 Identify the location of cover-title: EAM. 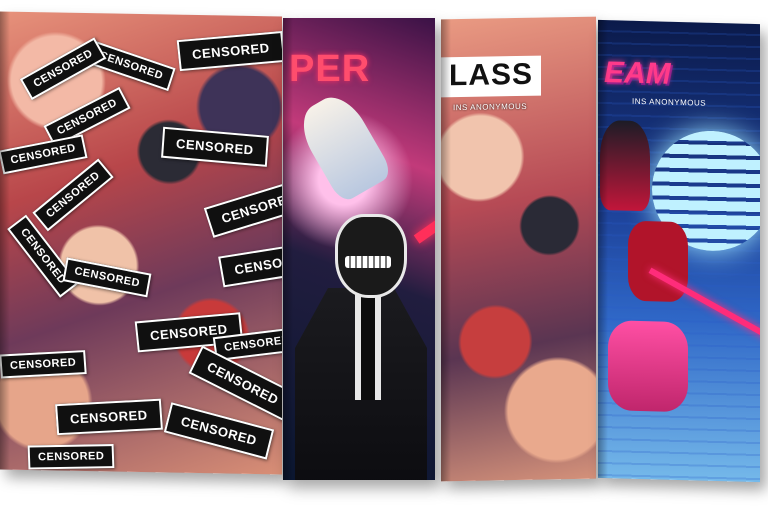
(637, 73).